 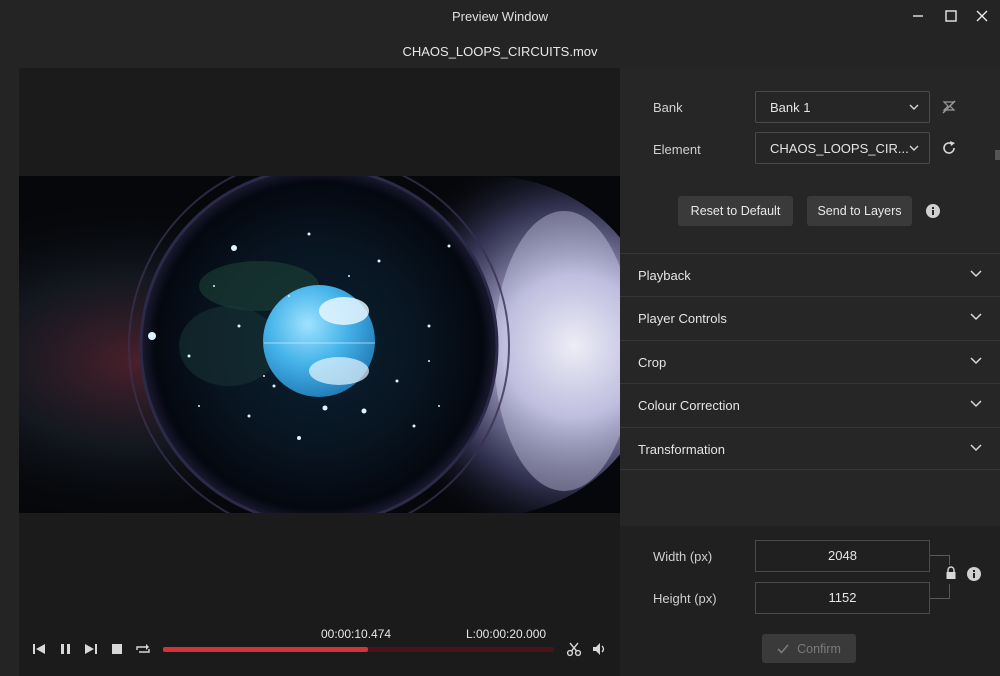 I want to click on confirm-label: Confirm, so click(x=819, y=648).